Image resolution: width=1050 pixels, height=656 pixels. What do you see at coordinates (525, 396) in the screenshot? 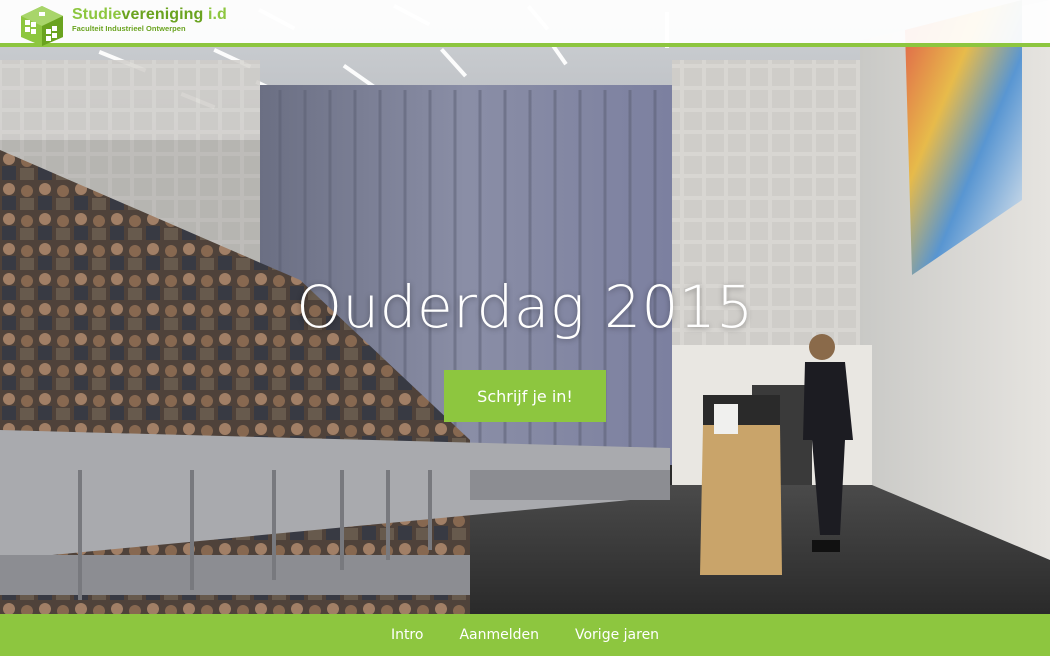
I see `signup-button: Schrijf je in!` at bounding box center [525, 396].